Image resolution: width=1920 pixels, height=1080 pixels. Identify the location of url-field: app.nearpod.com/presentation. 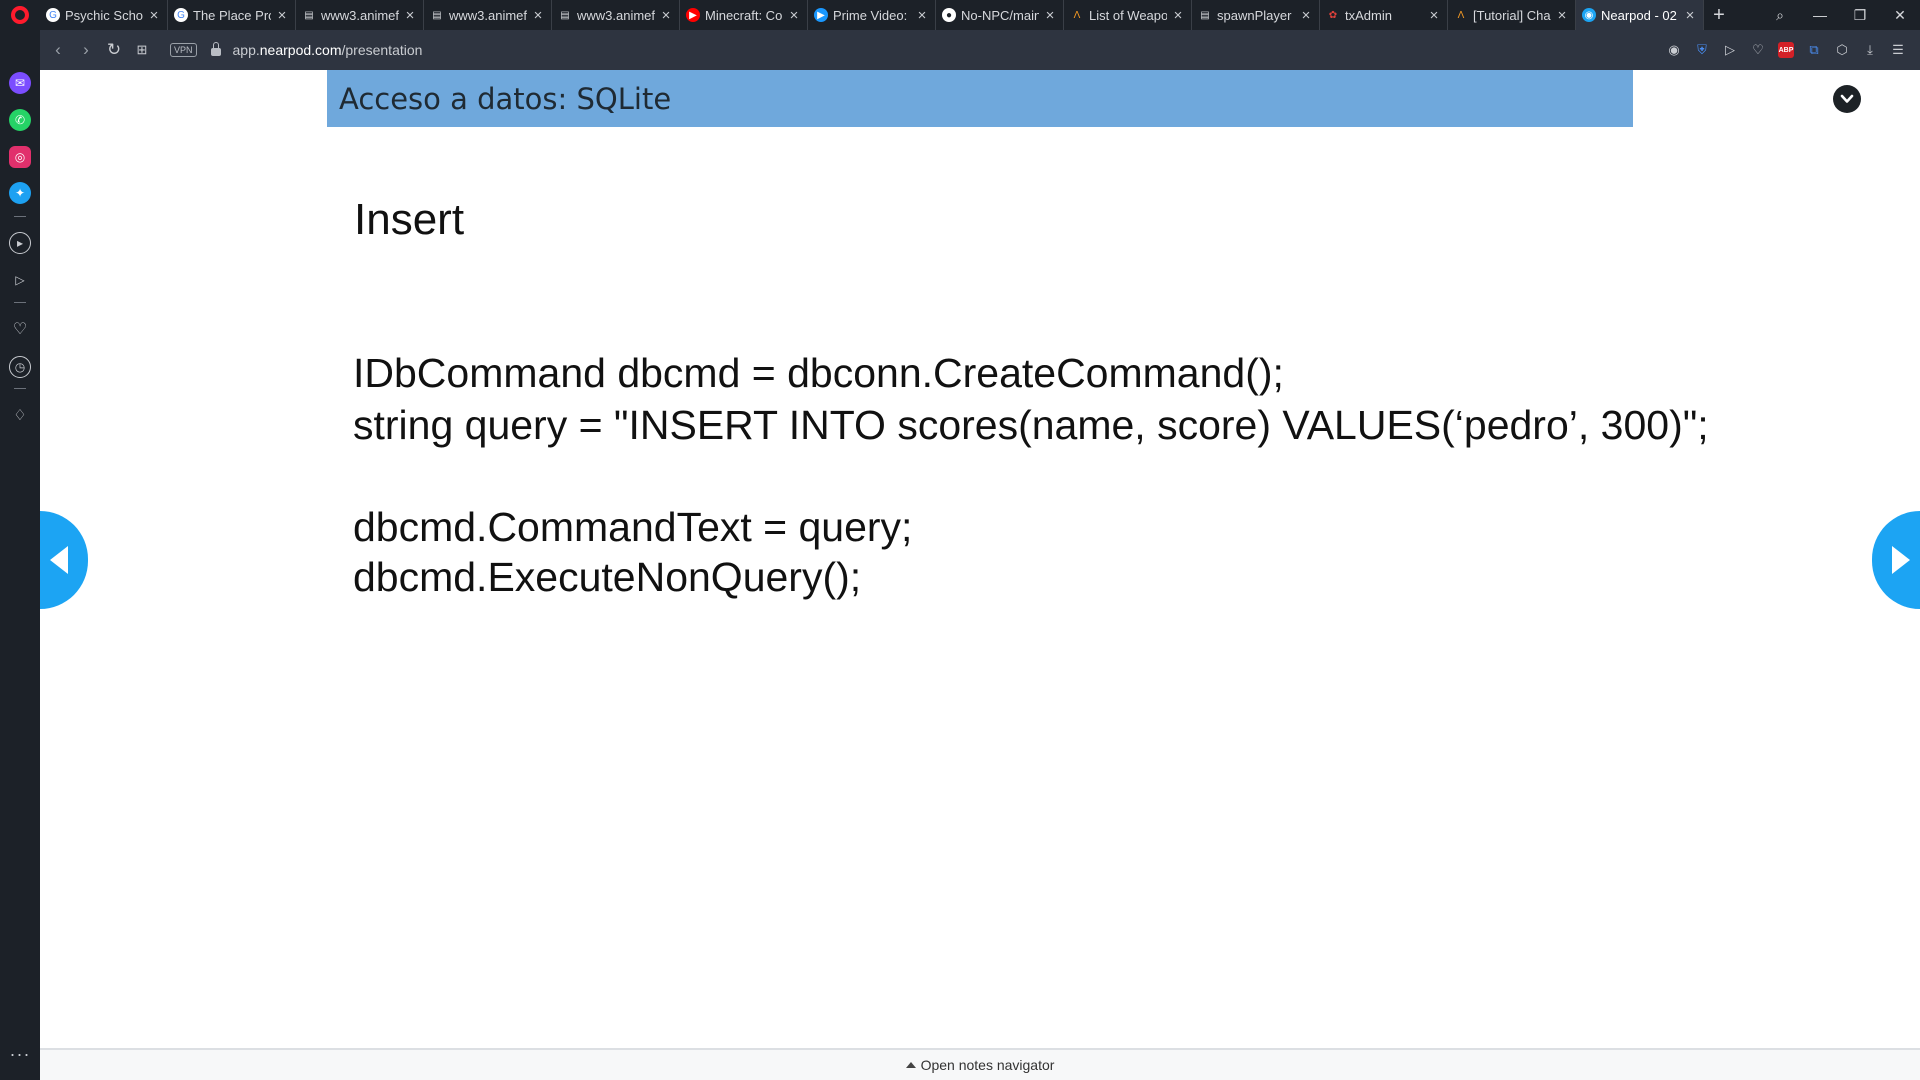
(328, 50).